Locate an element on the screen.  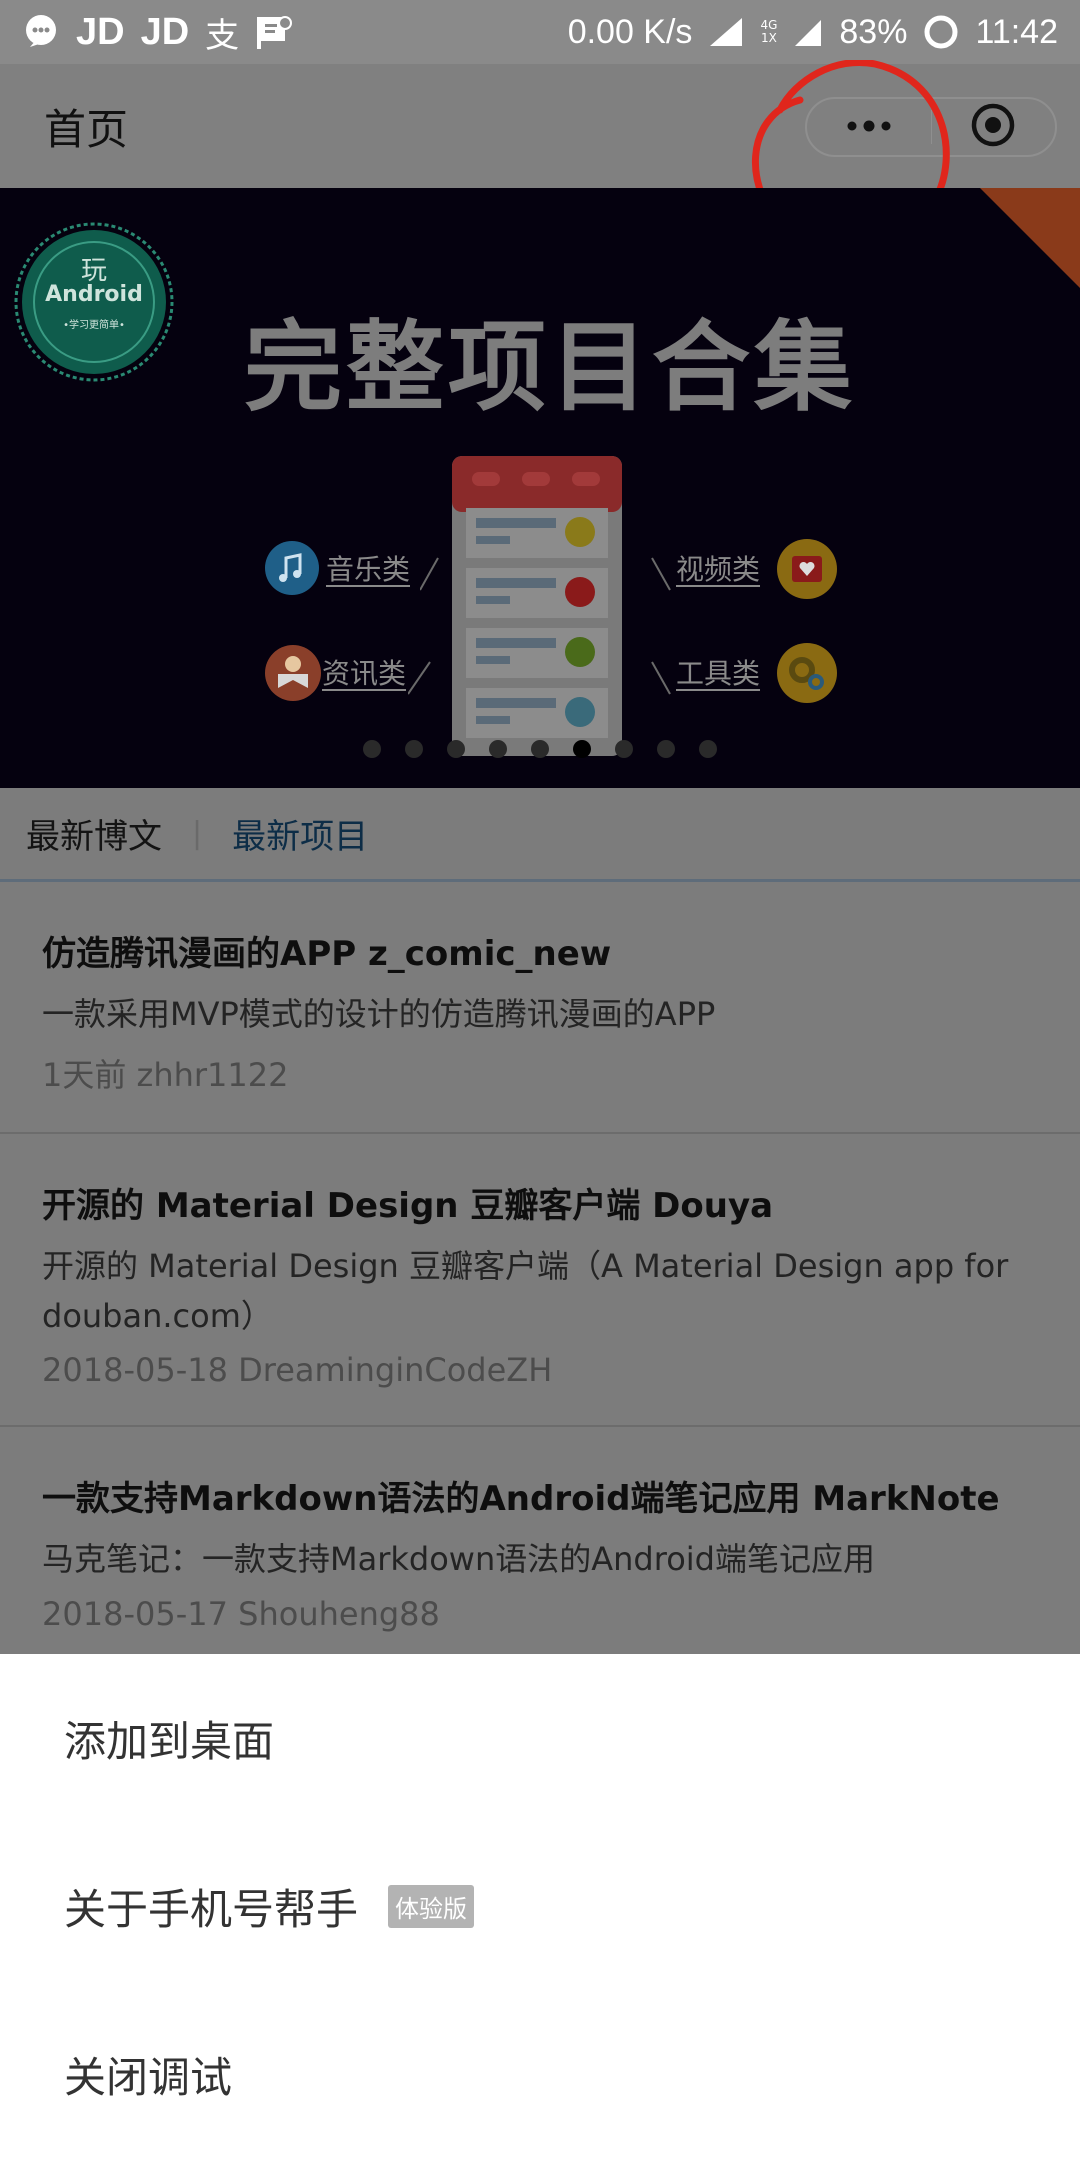
chat-bubble-icon is located at coordinates (41, 32).